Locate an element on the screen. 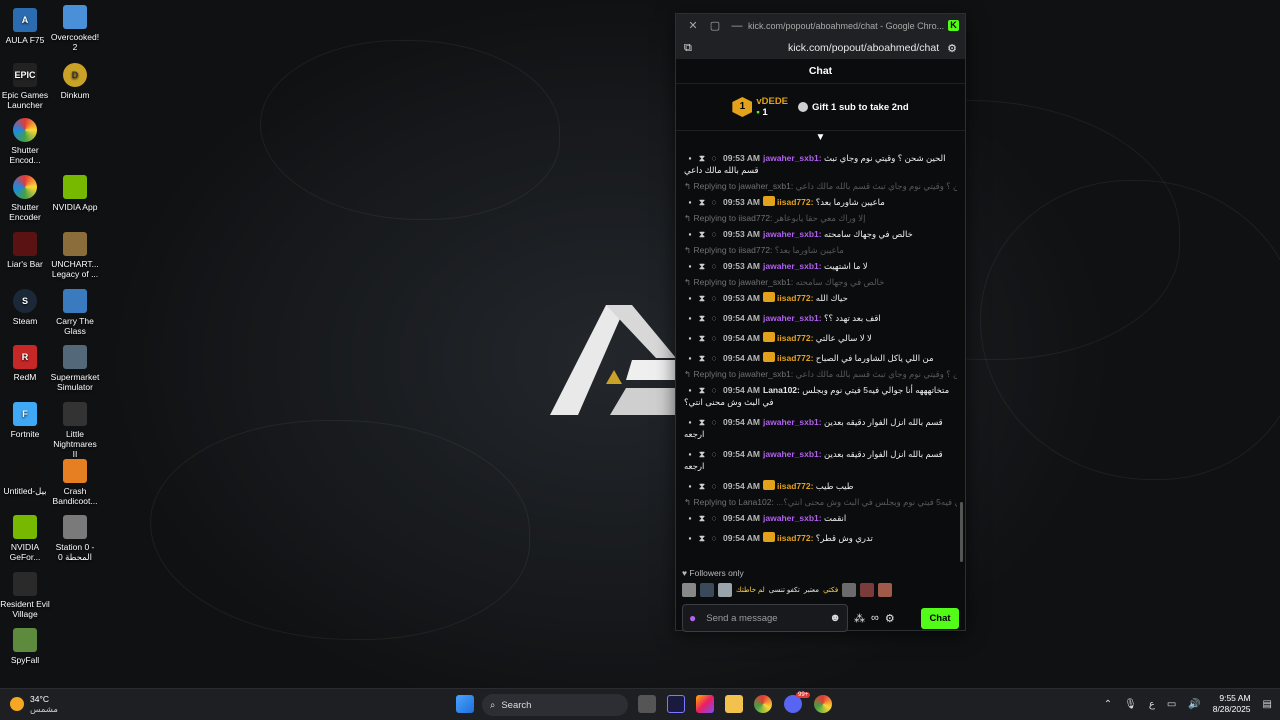 The height and width of the screenshot is (720, 1280). site-settings-icon: ⚙ is located at coordinates (952, 48).